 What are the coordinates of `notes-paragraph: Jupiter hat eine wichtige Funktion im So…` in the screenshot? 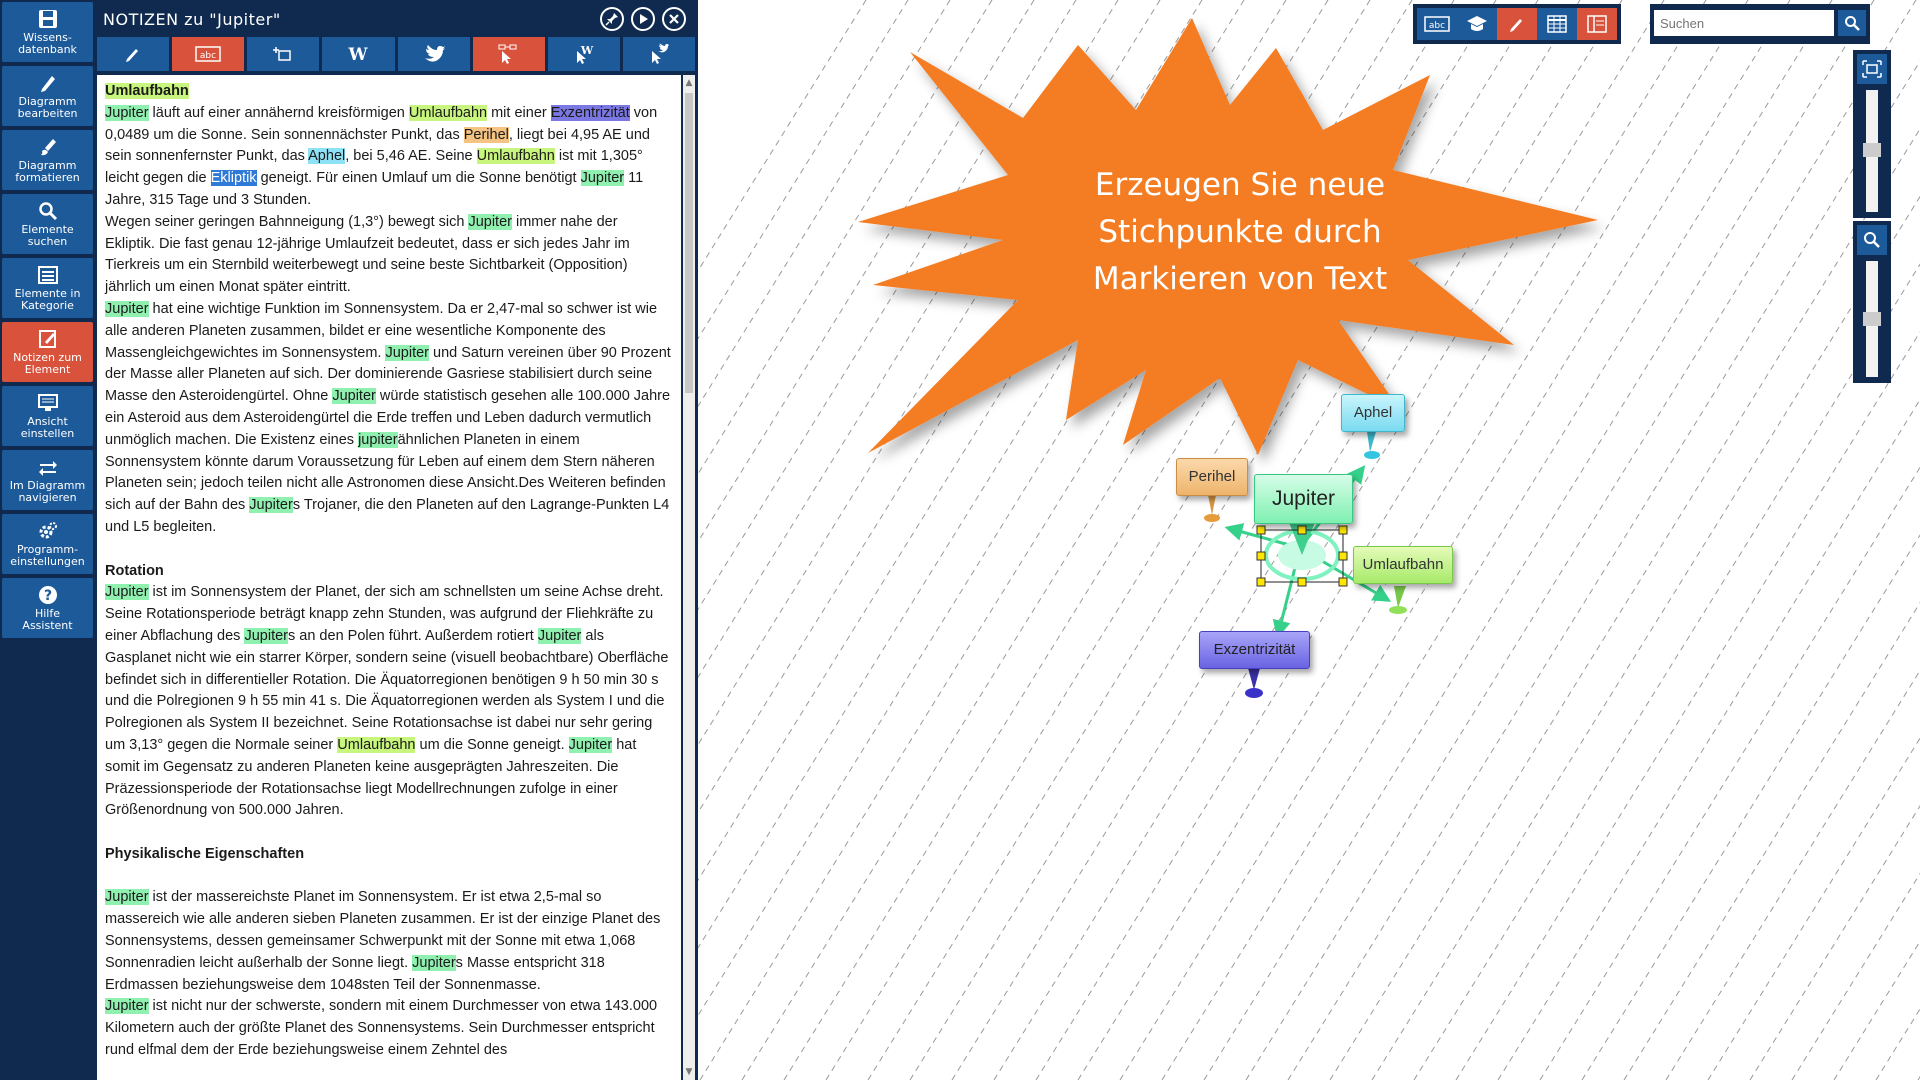 It's located at (388, 419).